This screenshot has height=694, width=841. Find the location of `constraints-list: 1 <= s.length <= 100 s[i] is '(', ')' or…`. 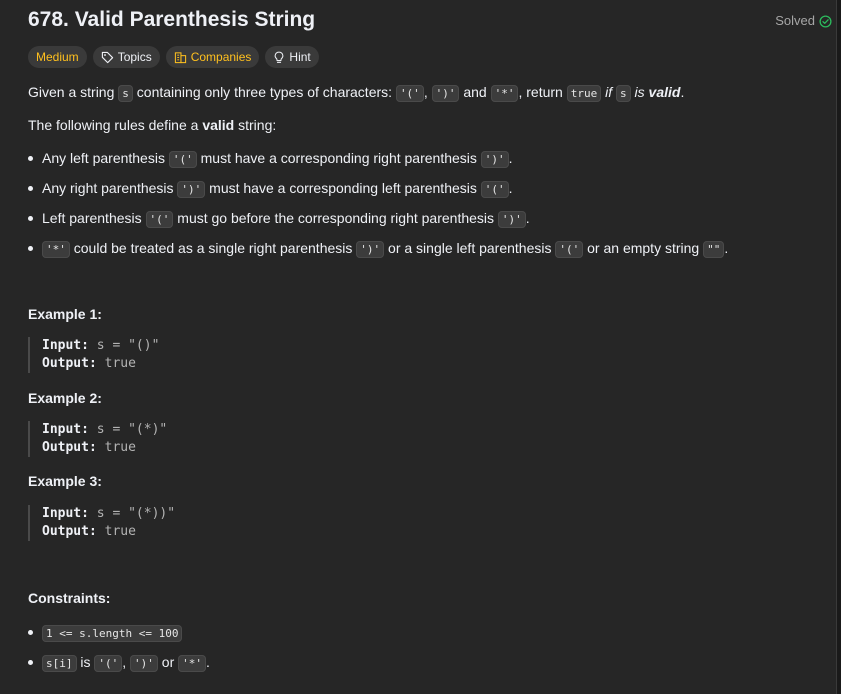

constraints-list: 1 <= s.length <= 100 s[i] is '(', ')' or… is located at coordinates (119, 652).